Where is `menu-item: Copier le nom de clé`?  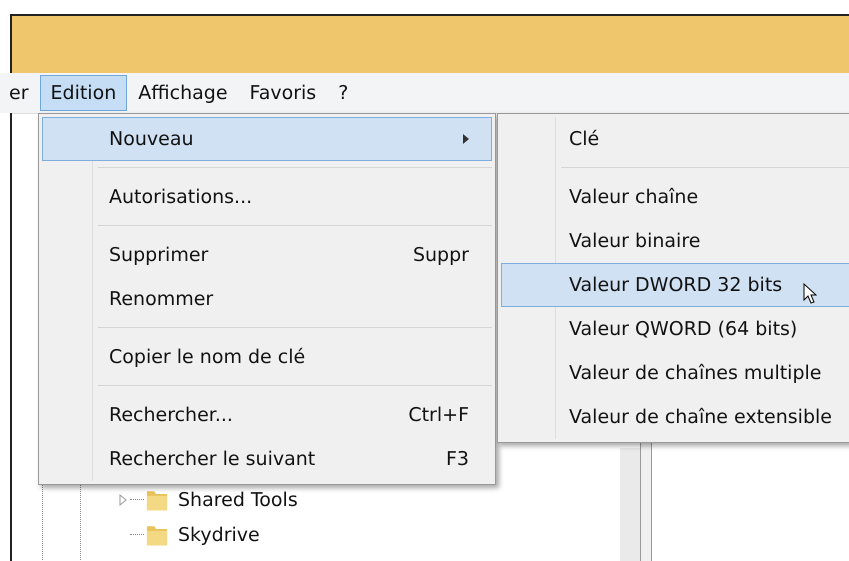
menu-item: Copier le nom de clé is located at coordinates (267, 357).